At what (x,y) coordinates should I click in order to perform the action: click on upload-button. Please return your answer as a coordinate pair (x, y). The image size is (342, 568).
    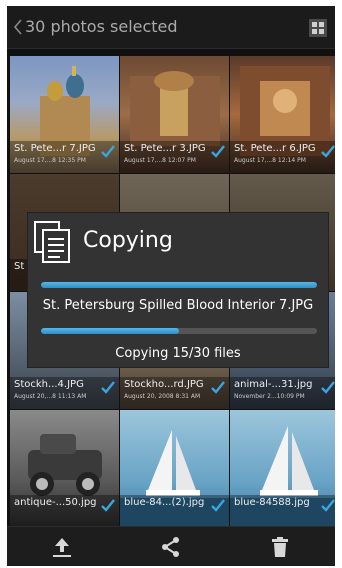
    Looking at the image, I should click on (61, 546).